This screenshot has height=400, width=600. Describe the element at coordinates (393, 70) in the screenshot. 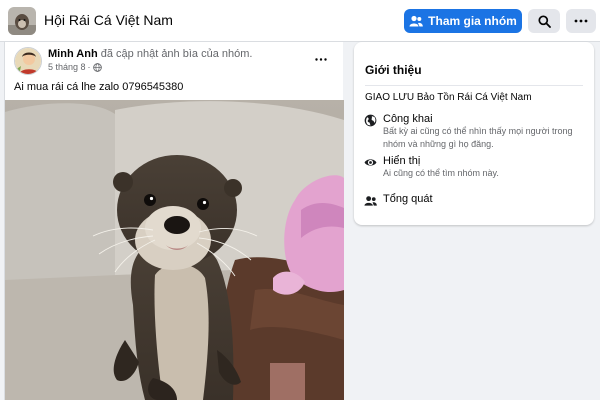

I see `about-title: Giới thiệu` at that location.